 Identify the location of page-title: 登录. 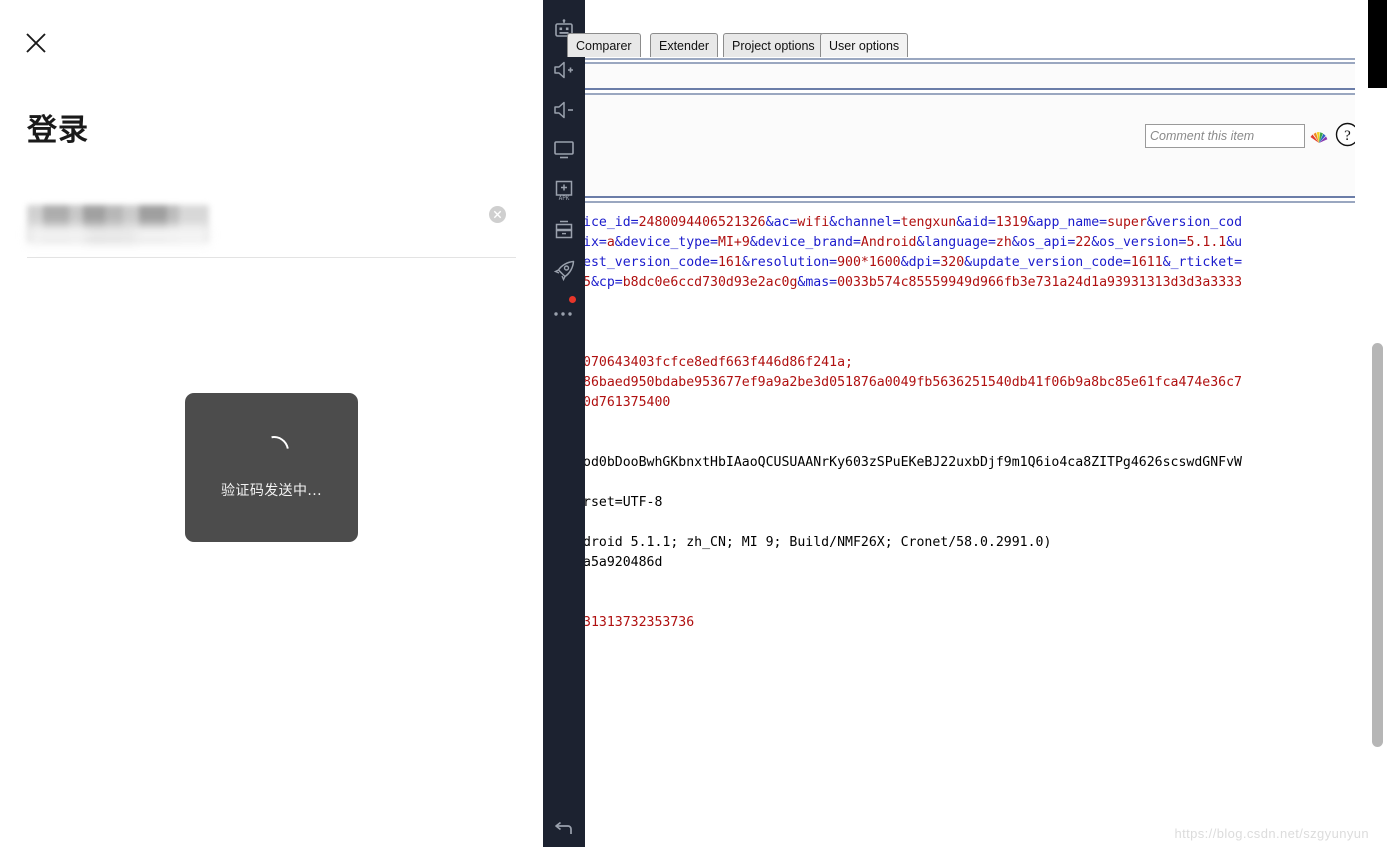
(58, 130).